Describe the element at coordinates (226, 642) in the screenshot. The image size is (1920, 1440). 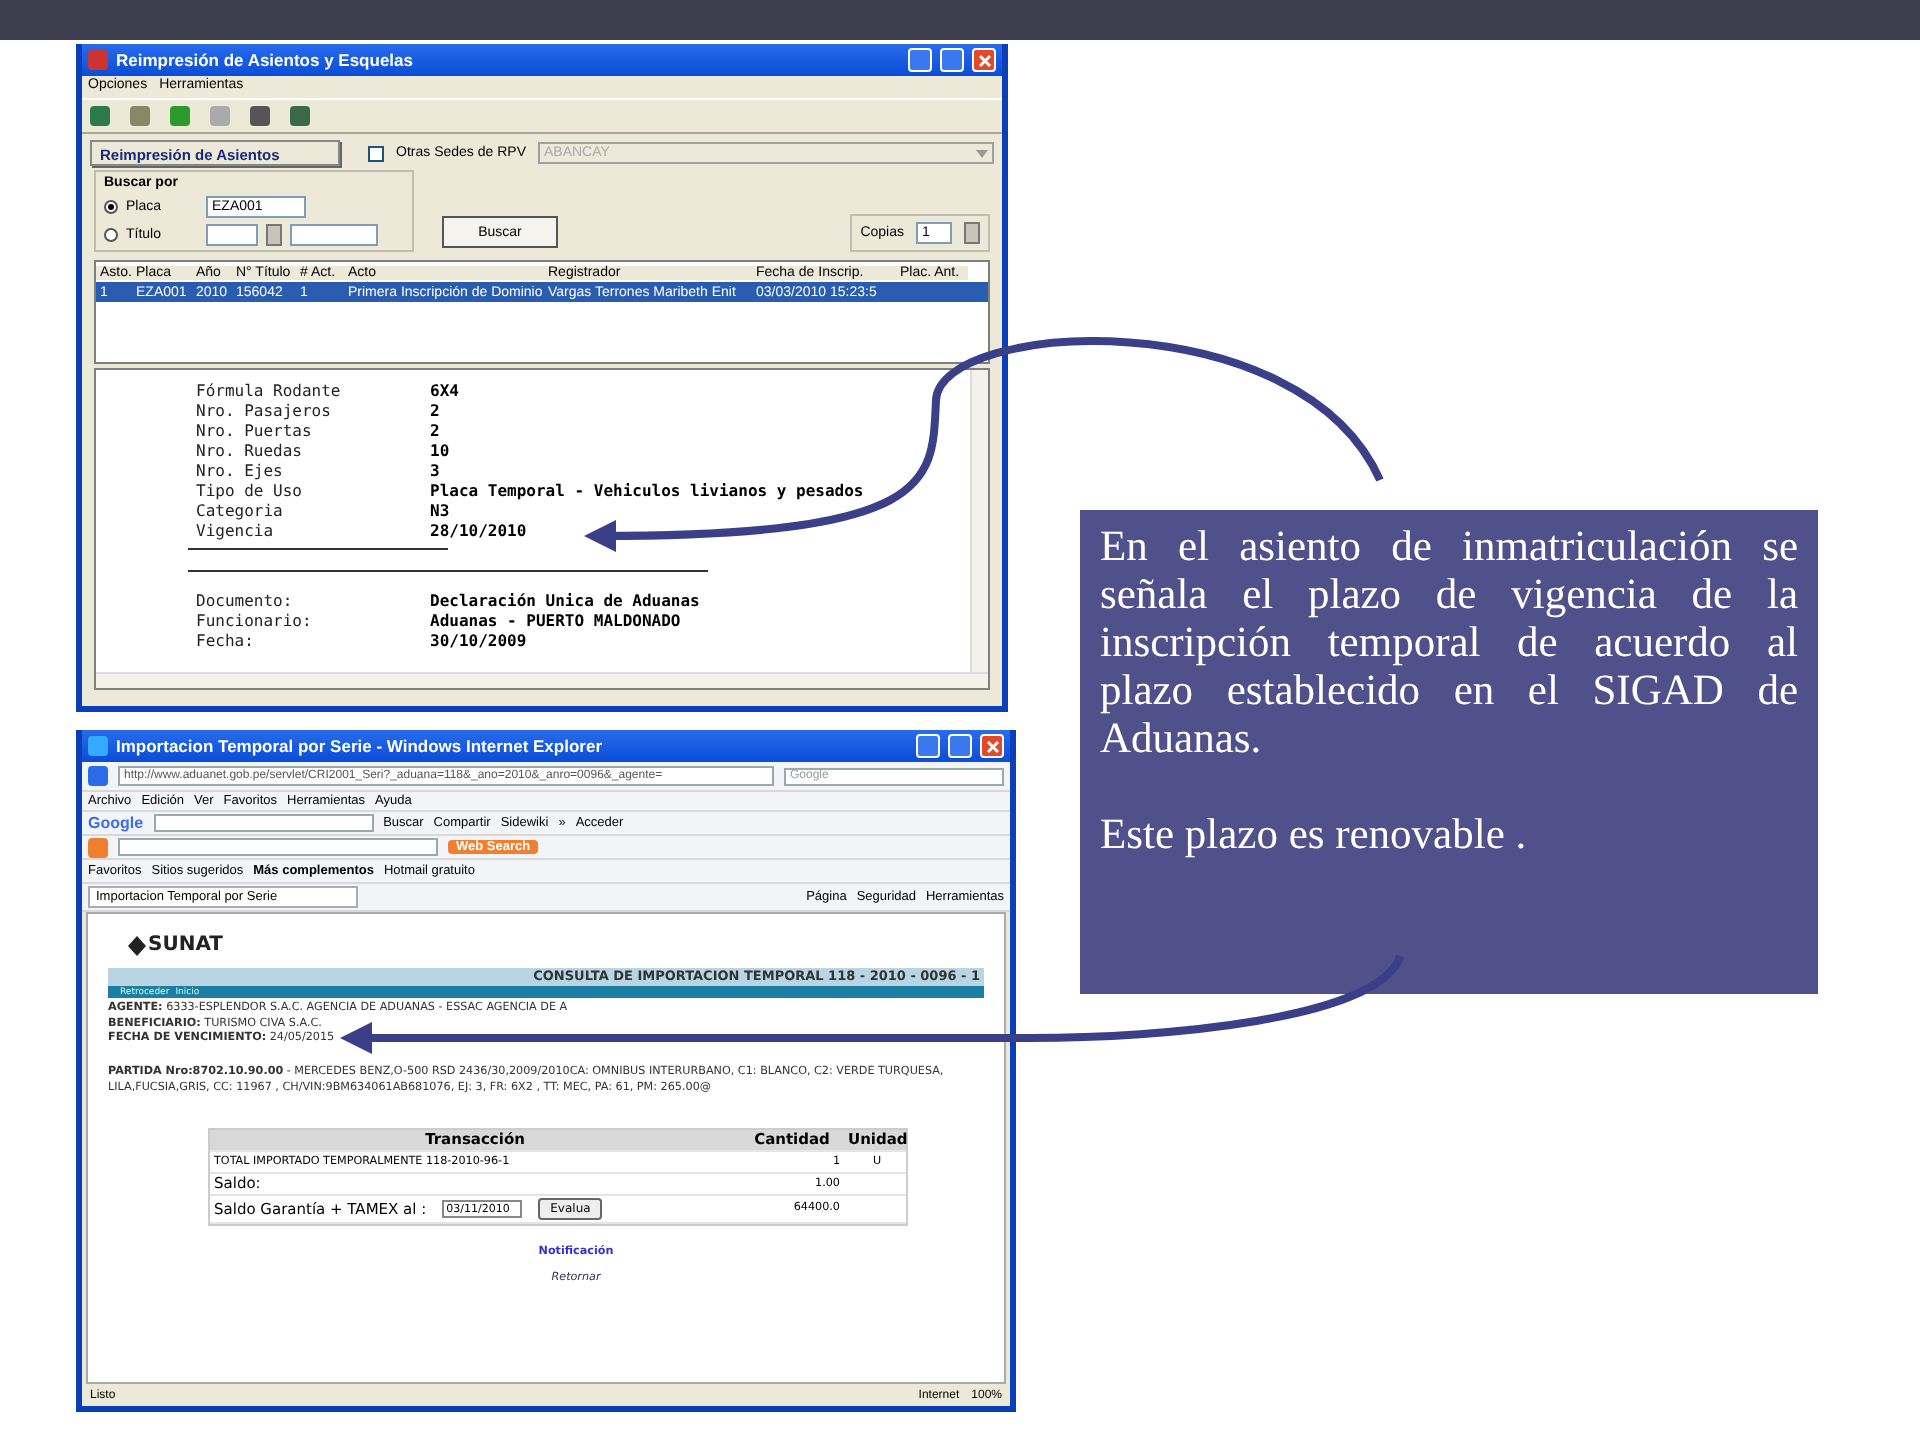
I see `field-label: Fecha:` at that location.